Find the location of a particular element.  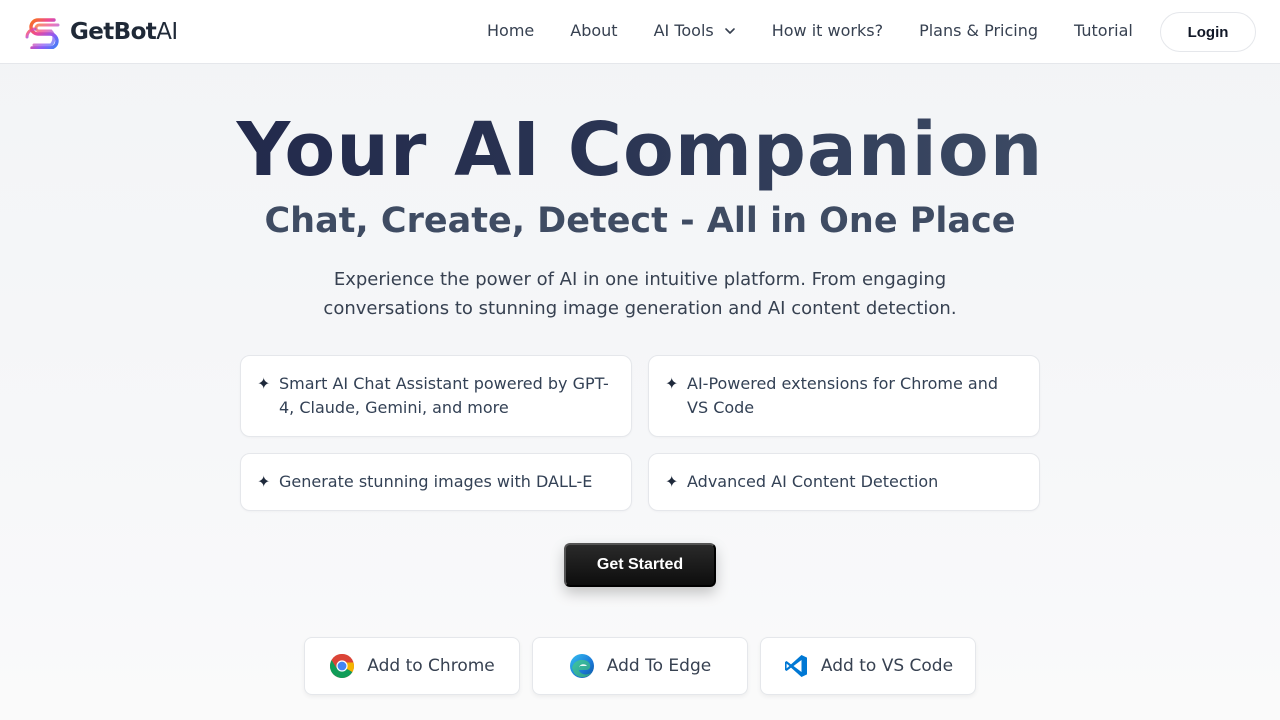

nav-link-ai-tools-label: AI Tools is located at coordinates (683, 30).